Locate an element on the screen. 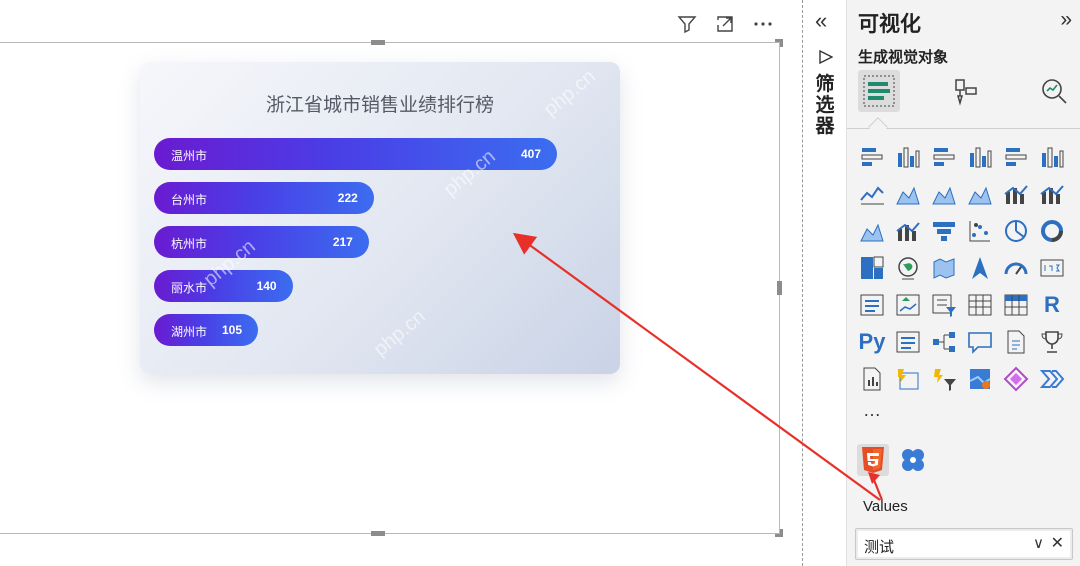 The height and width of the screenshot is (566, 1080). python-visual-icon-label: Py is located at coordinates (872, 341).